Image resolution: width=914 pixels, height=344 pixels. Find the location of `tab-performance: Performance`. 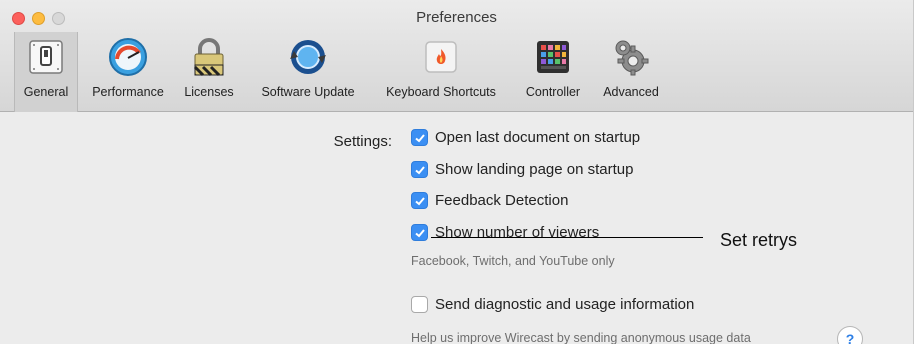

tab-performance: Performance is located at coordinates (128, 72).